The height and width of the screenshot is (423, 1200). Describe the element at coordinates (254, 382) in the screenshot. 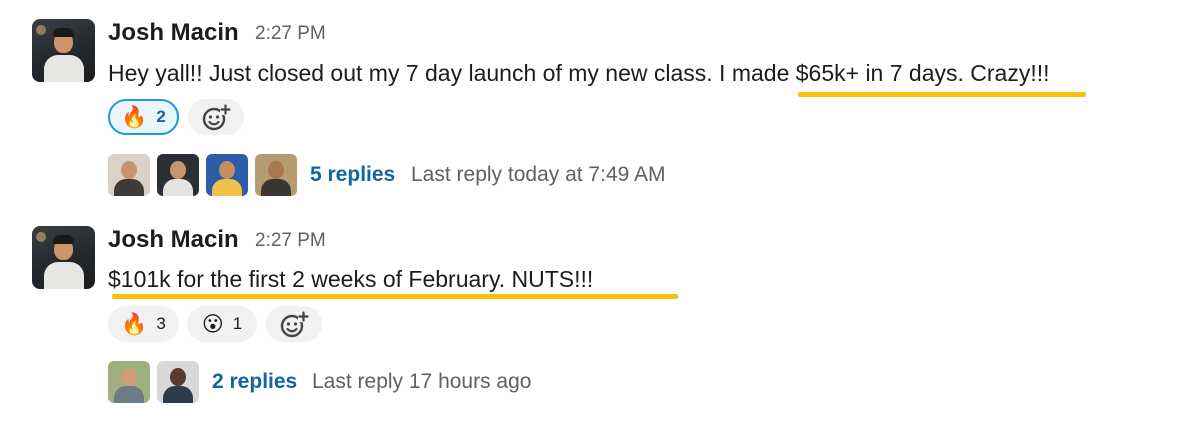

I see `thread-replies-link: 2 replies` at that location.